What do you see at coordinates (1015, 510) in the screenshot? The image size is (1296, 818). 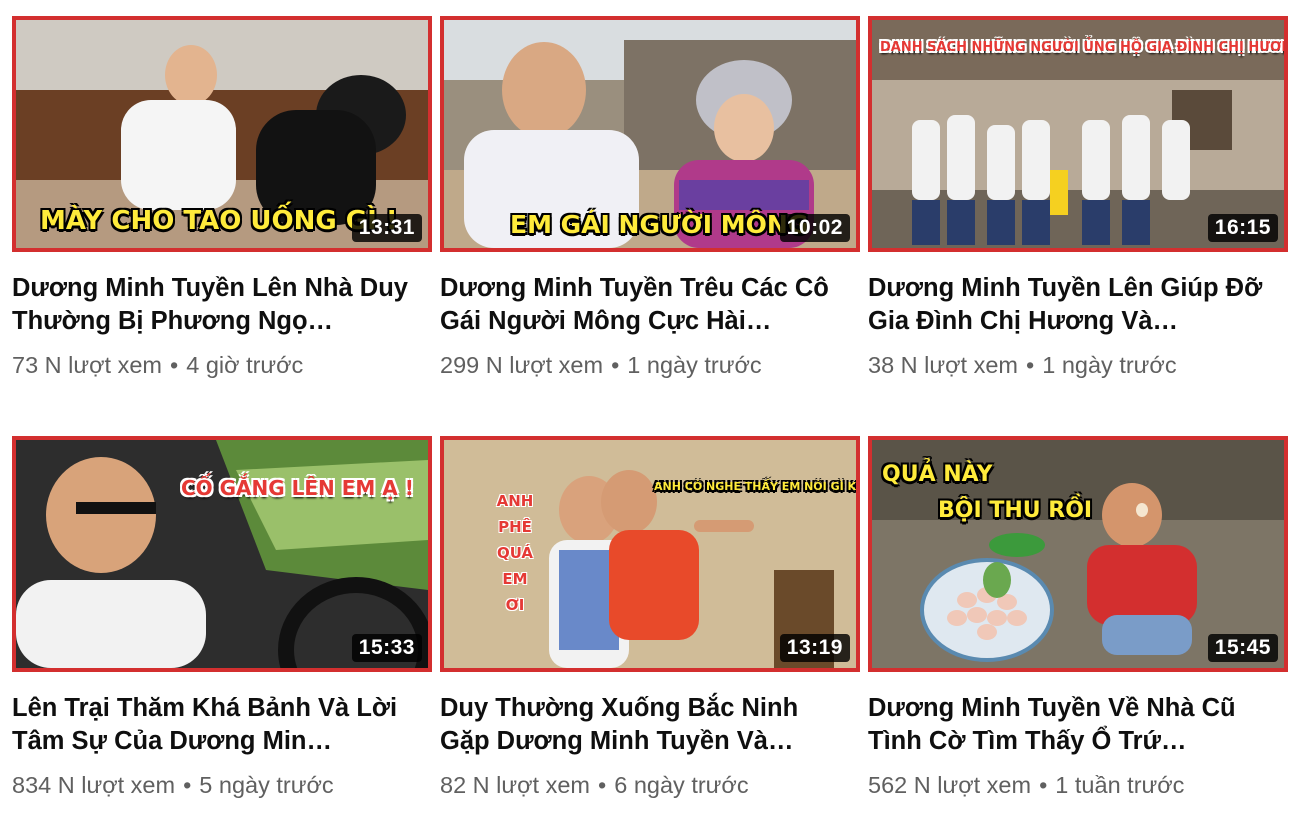 I see `thumbnail-caption: BỘI THU RỒI` at bounding box center [1015, 510].